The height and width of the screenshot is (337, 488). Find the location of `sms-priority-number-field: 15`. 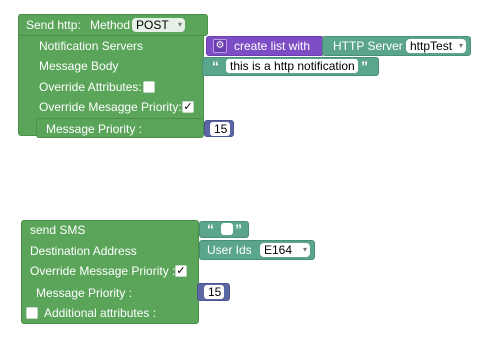

sms-priority-number-field: 15 is located at coordinates (214, 292).